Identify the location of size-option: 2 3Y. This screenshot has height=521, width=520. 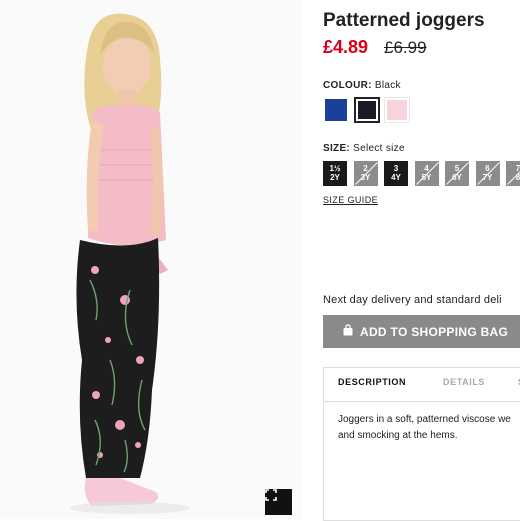
(365, 173).